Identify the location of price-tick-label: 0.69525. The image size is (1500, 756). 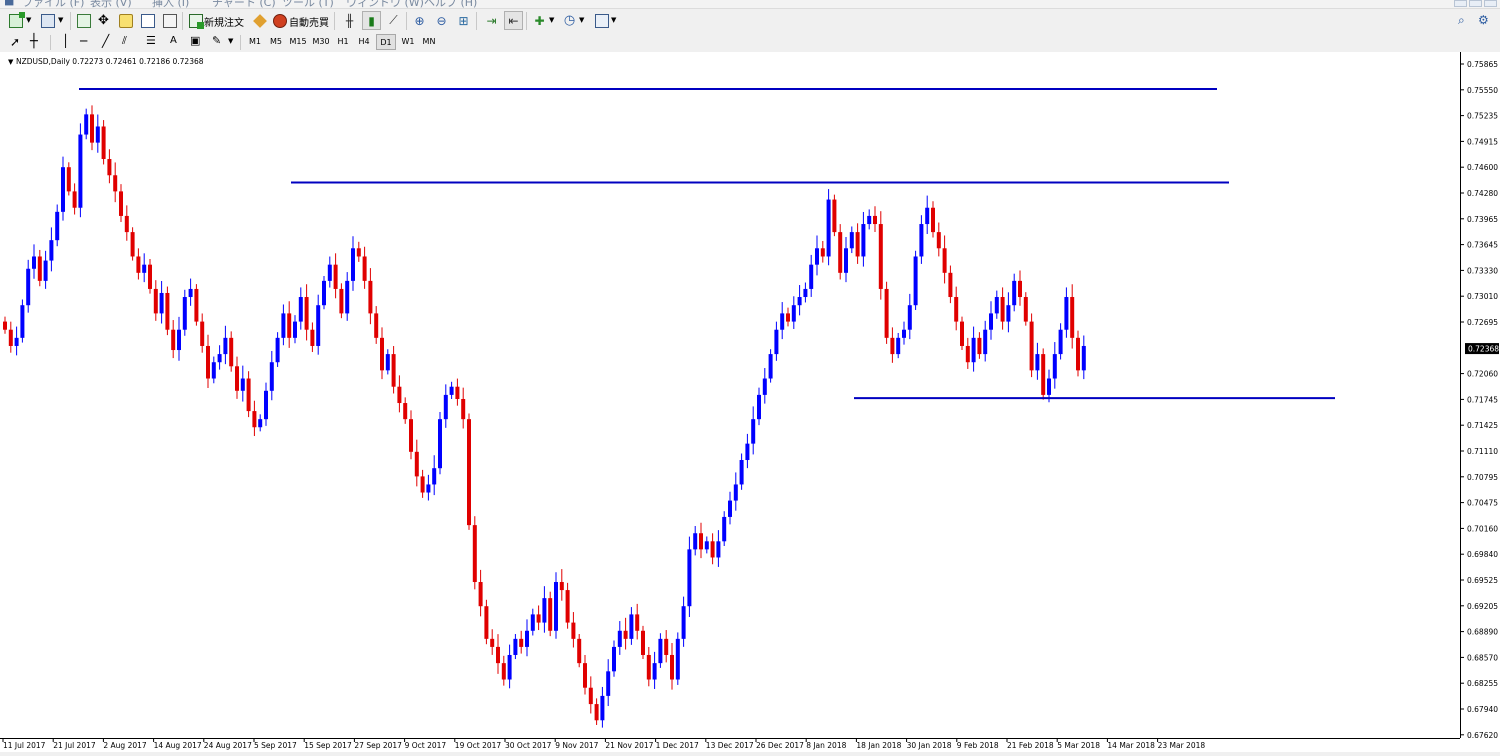
(1482, 580).